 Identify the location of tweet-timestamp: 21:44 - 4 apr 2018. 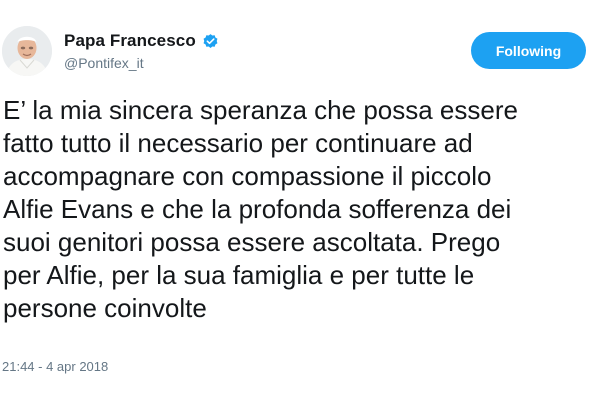
(55, 366).